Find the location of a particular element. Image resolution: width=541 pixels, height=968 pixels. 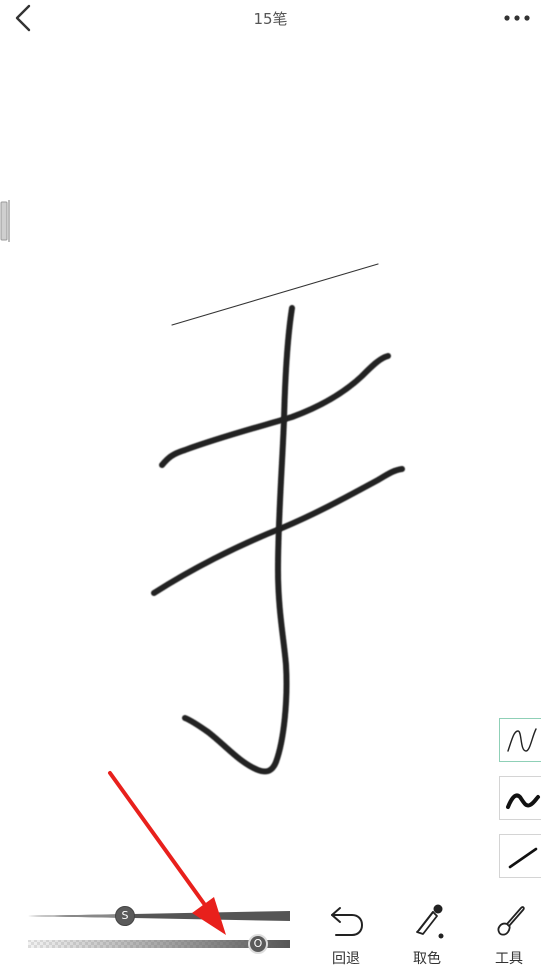

brush-thin-pen-button is located at coordinates (520, 740).